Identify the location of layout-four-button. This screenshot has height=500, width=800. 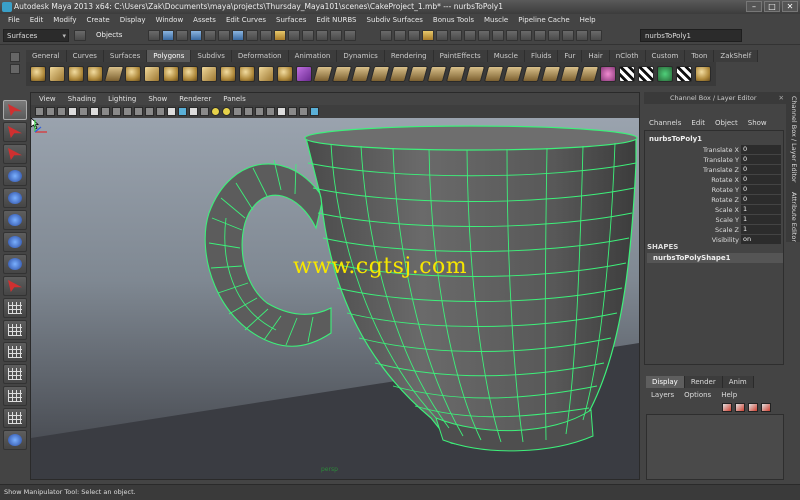
(15, 330).